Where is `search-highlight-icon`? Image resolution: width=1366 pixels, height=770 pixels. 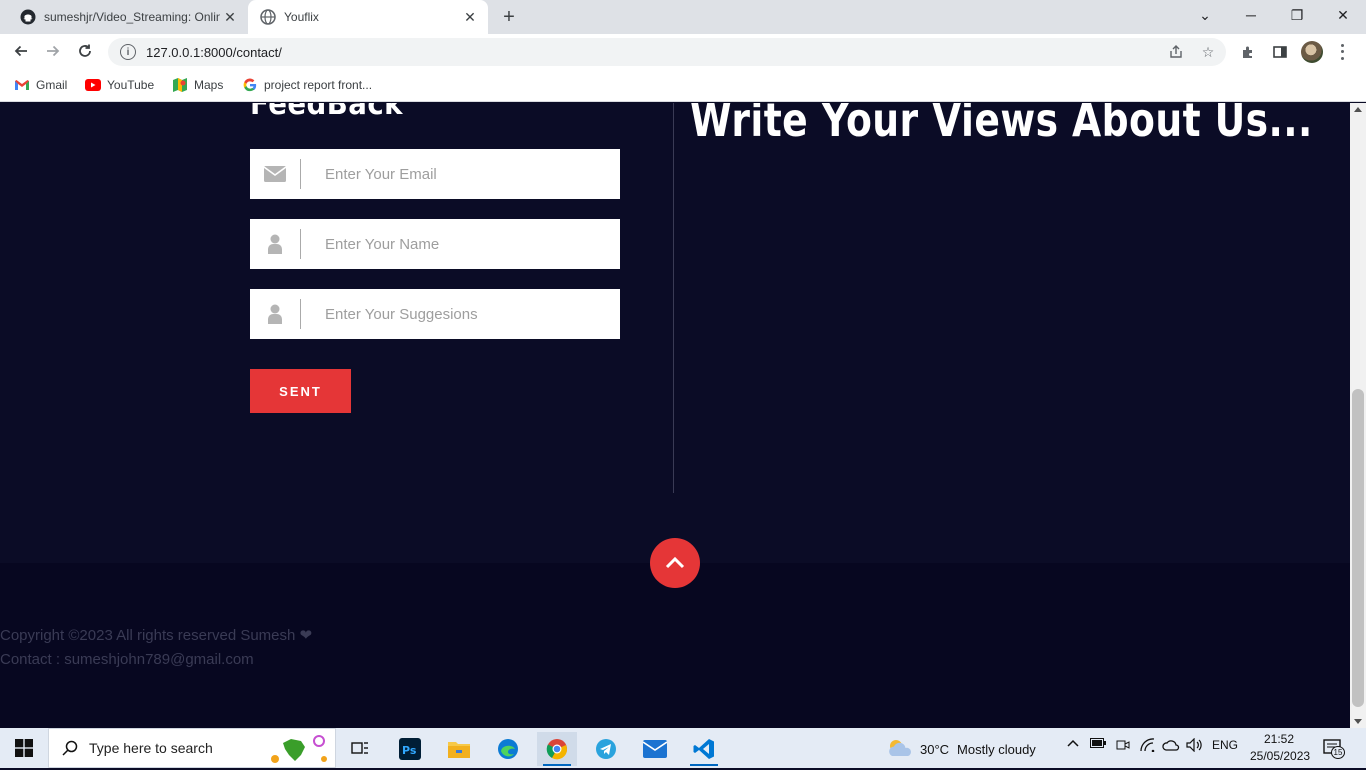 search-highlight-icon is located at coordinates (300, 751).